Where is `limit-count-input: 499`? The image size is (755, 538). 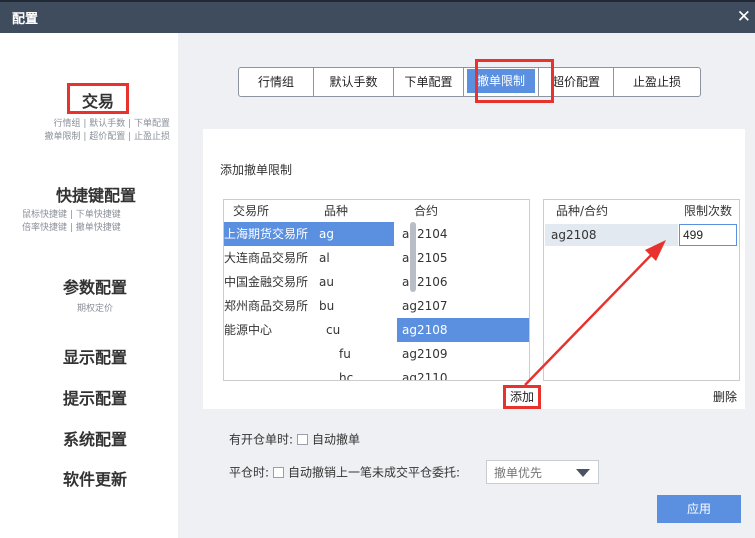
limit-count-input: 499 is located at coordinates (708, 235).